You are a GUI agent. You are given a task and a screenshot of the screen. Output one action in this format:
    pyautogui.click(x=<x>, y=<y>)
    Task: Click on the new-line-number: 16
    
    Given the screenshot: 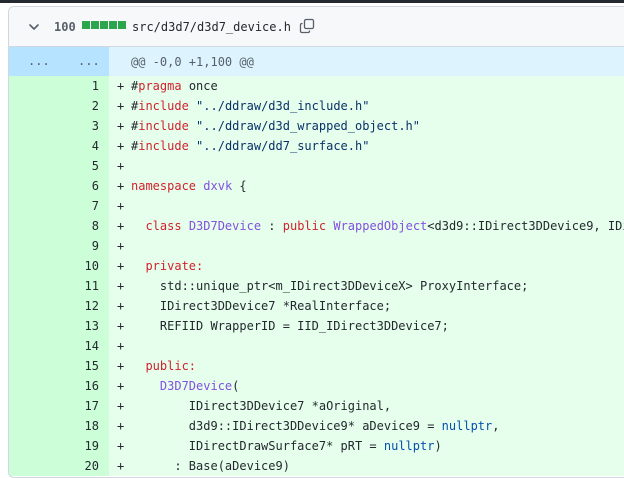 What is the action you would take?
    pyautogui.click(x=84, y=386)
    